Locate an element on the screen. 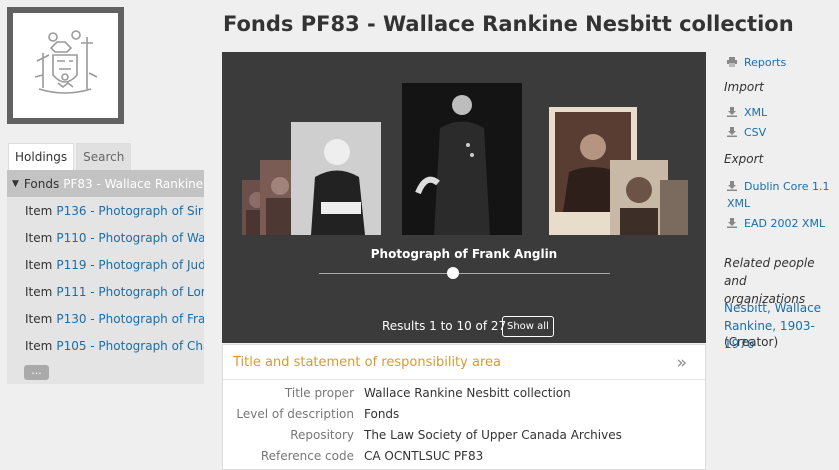 The height and width of the screenshot is (470, 839). field-label: Repository is located at coordinates (322, 434).